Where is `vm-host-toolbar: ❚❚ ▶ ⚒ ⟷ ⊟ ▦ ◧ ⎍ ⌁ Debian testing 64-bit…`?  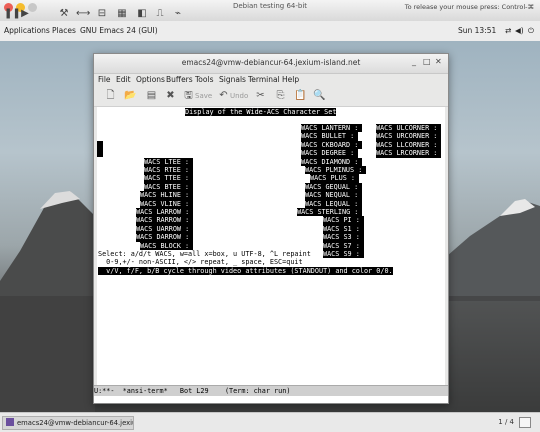 vm-host-toolbar: ❚❚ ▶ ⚒ ⟷ ⊟ ▦ ◧ ⎍ ⌁ Debian testing 64-bit… is located at coordinates (270, 11).